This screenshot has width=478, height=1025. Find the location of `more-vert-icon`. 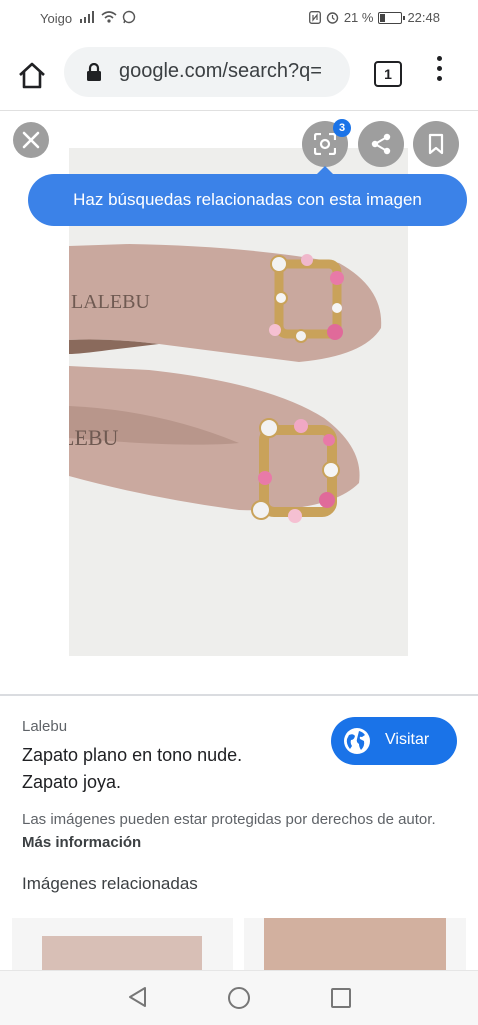

more-vert-icon is located at coordinates (439, 73).